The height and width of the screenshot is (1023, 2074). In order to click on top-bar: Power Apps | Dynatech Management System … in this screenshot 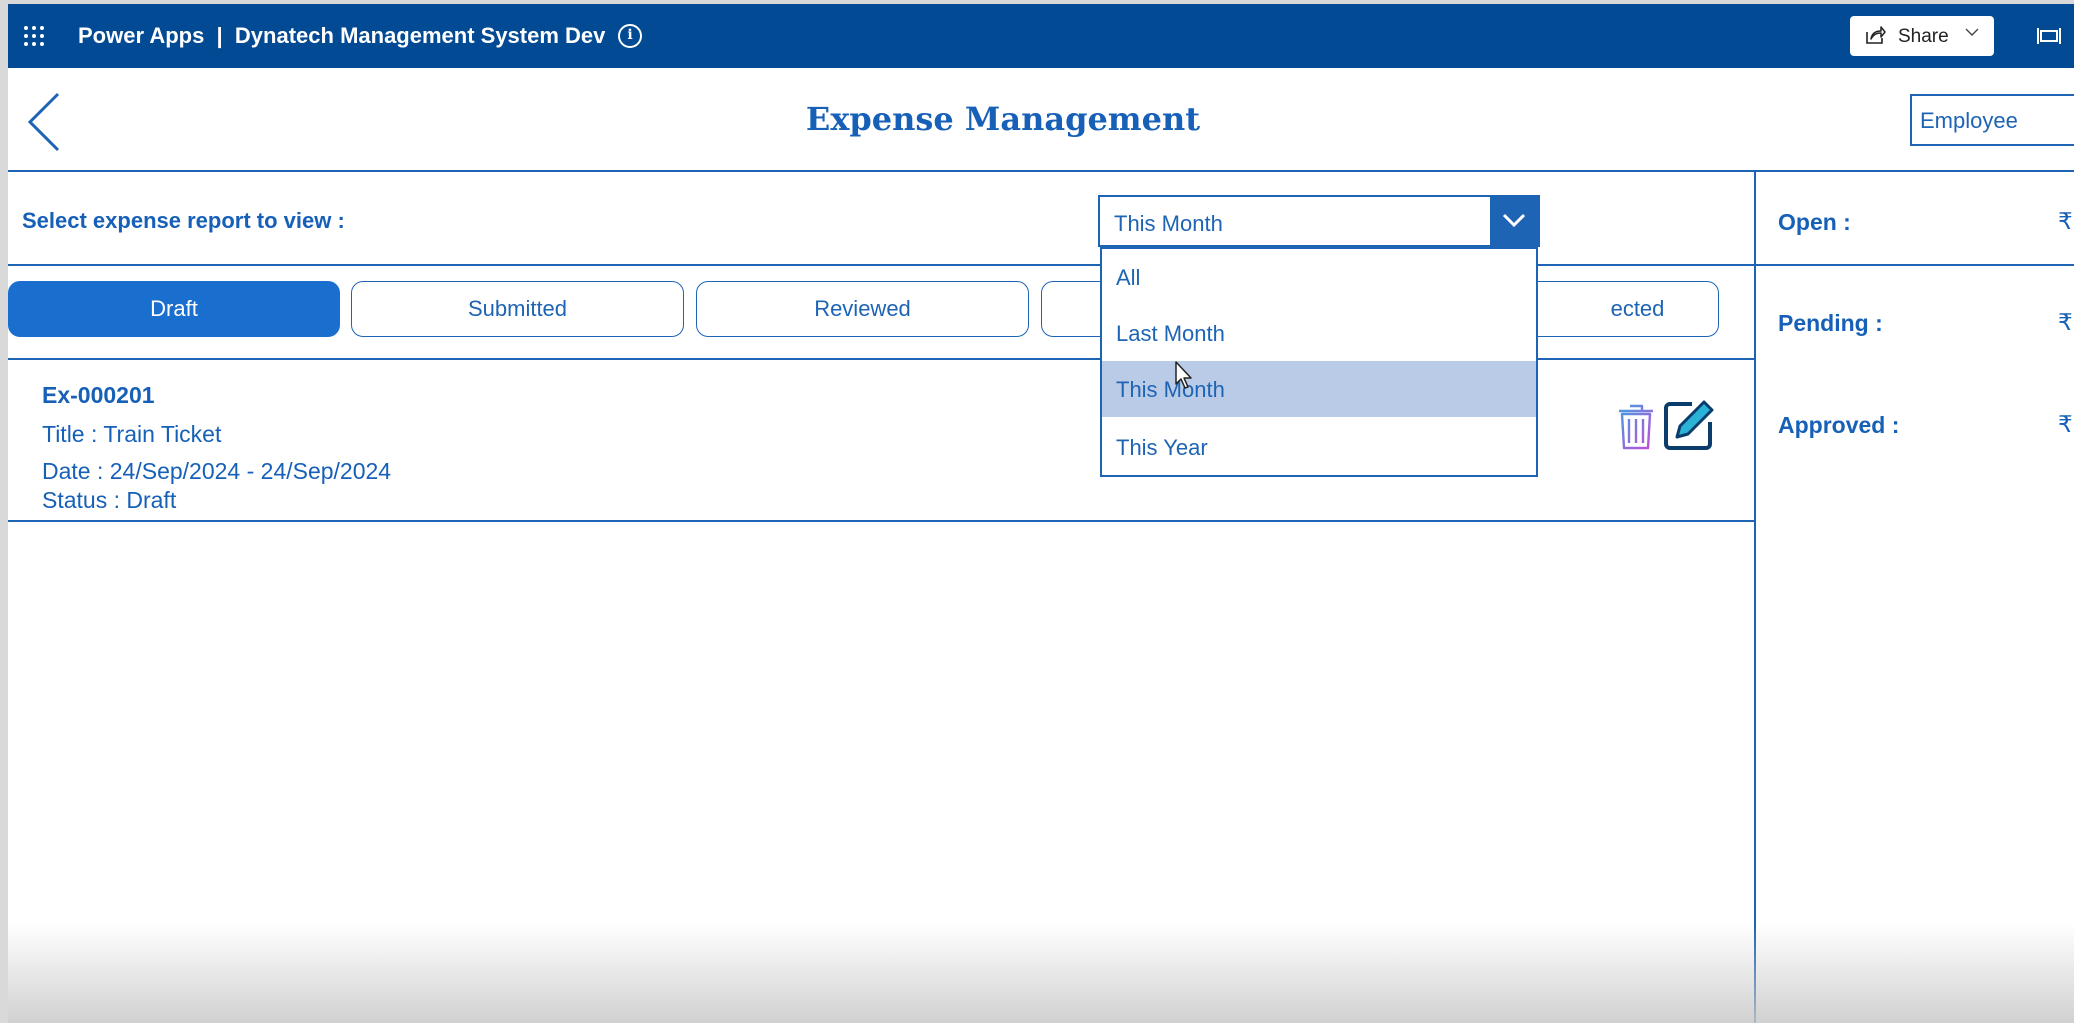, I will do `click(1041, 36)`.